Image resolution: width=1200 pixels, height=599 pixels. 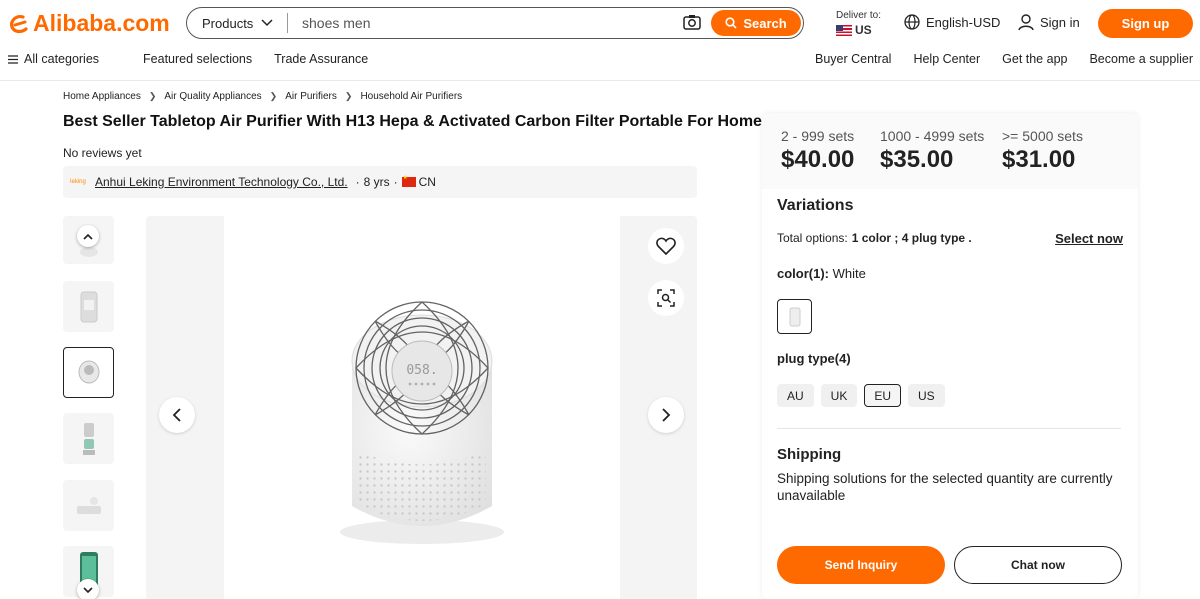 I want to click on price-tier-2: 1000 - 4999 sets $35.00, so click(x=932, y=151).